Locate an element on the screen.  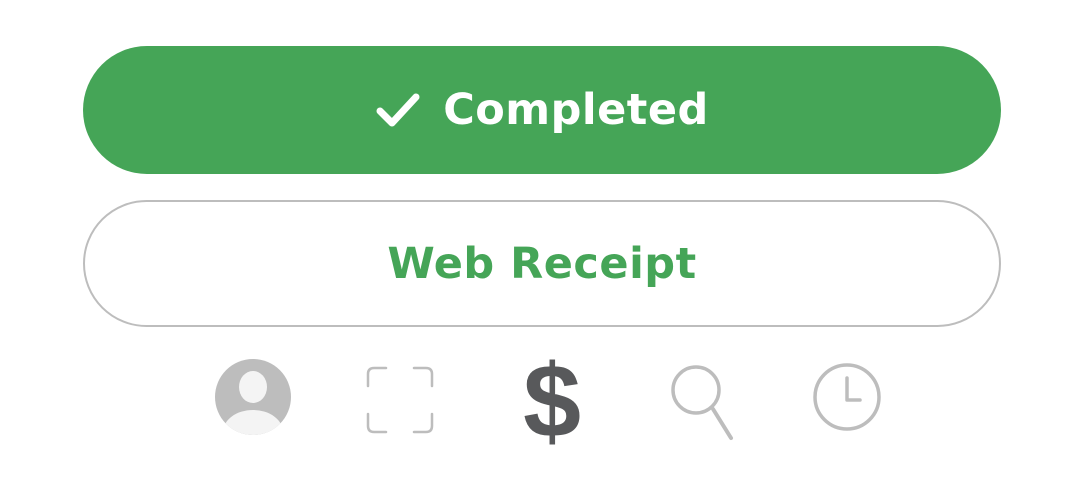
search-icon is located at coordinates (702, 402).